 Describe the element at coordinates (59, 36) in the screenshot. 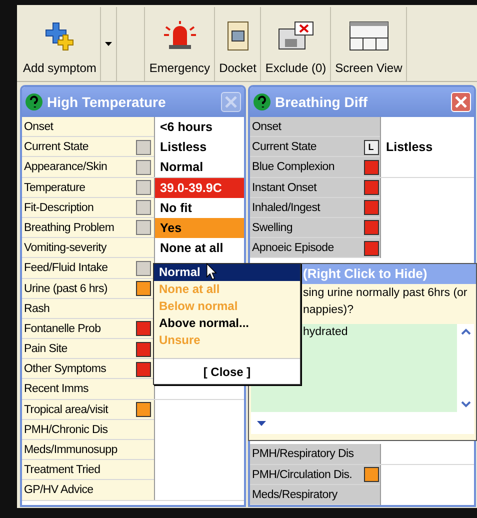

I see `add-icon` at that location.